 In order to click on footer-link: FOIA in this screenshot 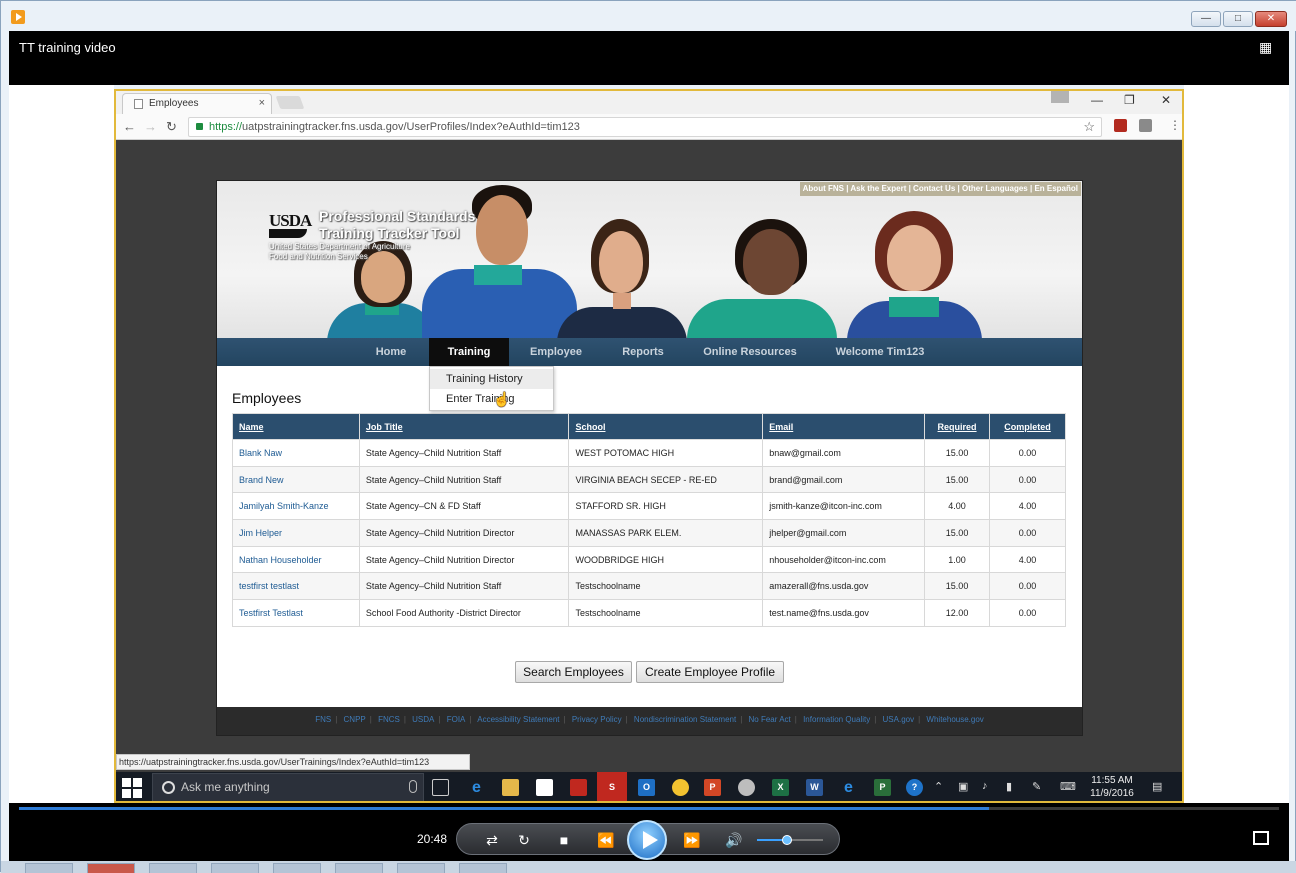, I will do `click(456, 719)`.